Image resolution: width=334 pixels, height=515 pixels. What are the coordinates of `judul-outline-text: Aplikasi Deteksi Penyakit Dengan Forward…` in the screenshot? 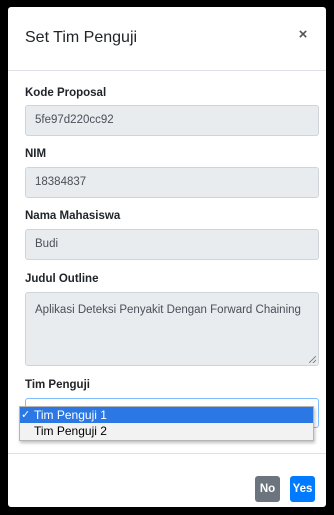 It's located at (168, 310).